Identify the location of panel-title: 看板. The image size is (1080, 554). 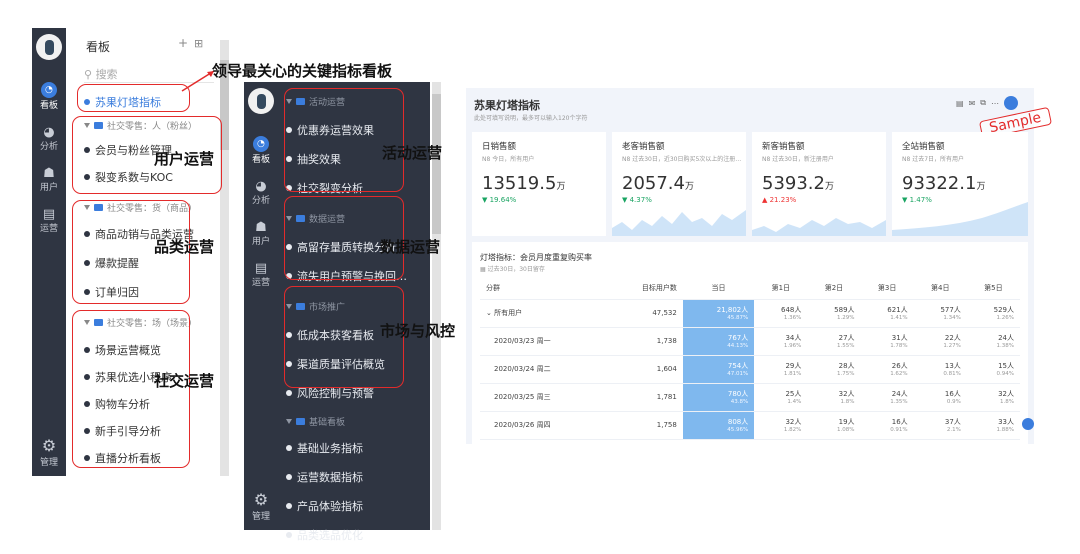
(98, 47).